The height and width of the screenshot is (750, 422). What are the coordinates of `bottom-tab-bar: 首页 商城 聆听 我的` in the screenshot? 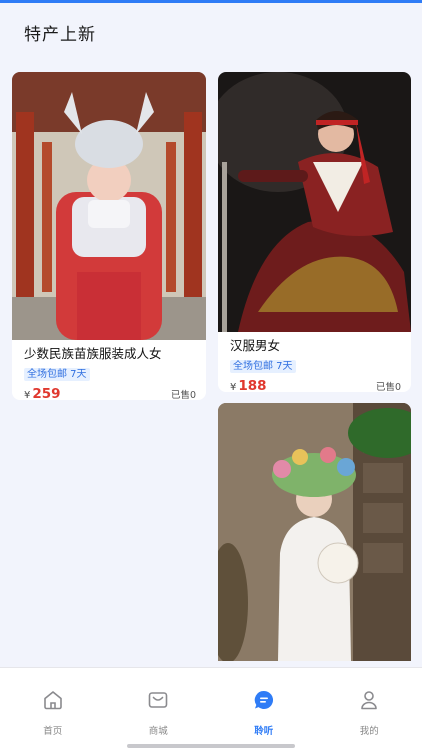 It's located at (211, 708).